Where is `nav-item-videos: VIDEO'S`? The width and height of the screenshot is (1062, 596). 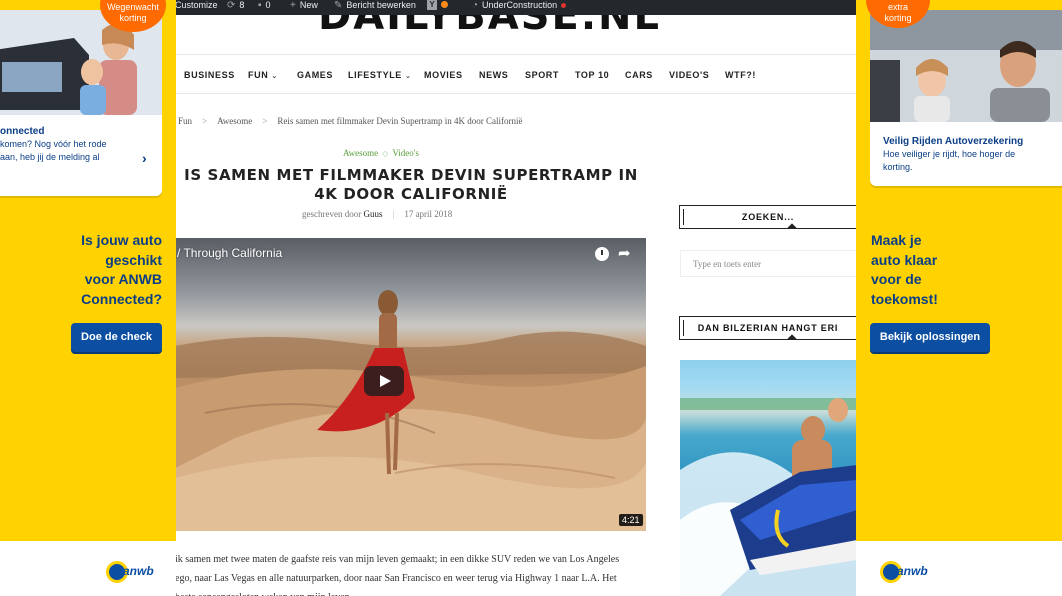 nav-item-videos: VIDEO'S is located at coordinates (689, 75).